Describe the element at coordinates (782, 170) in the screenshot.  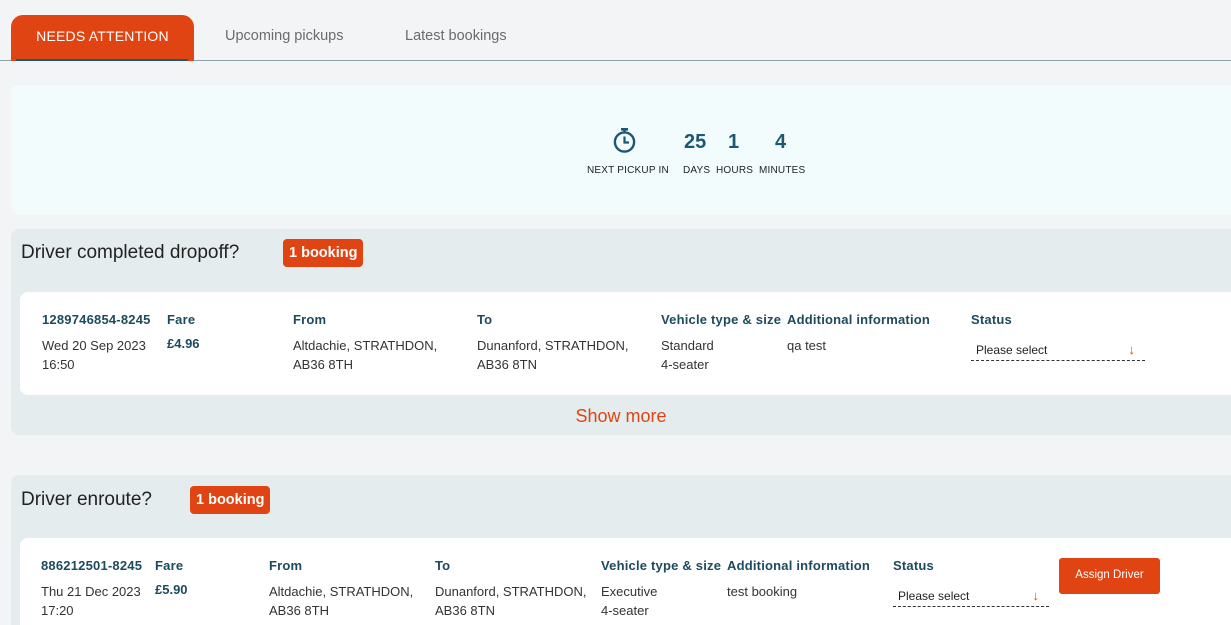
I see `minutes-label: MINUTES` at that location.